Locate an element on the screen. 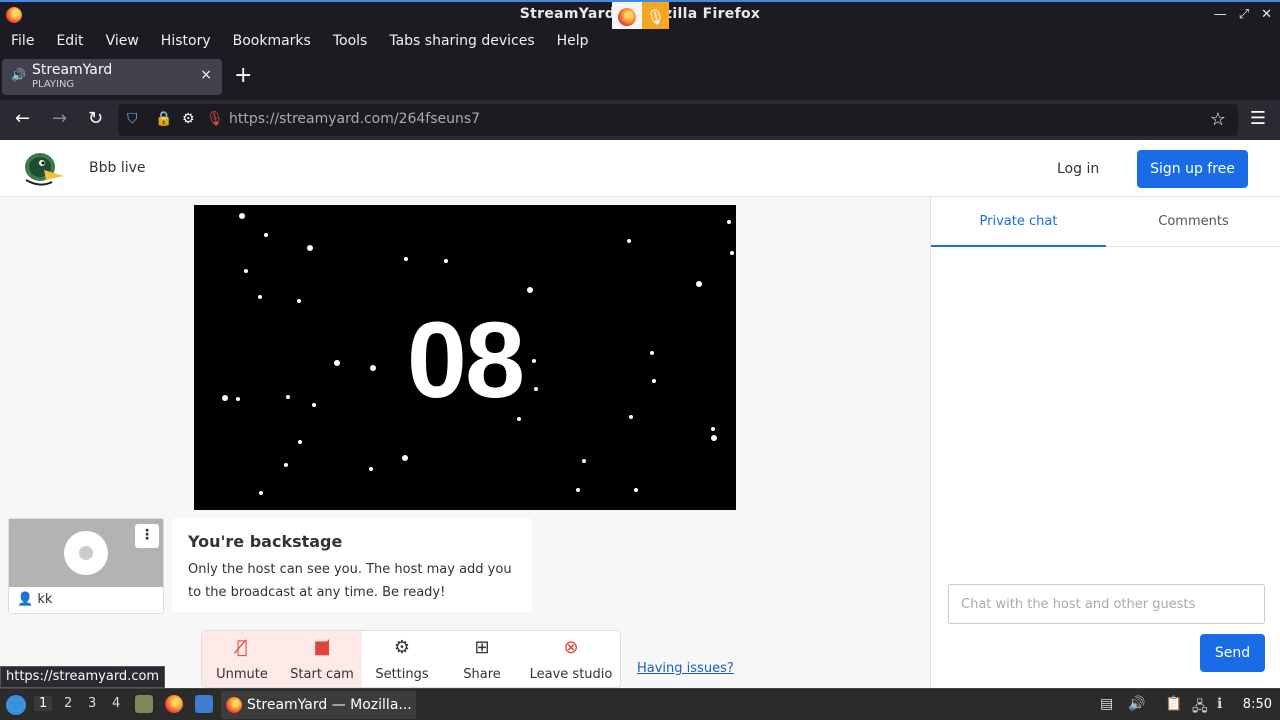 The height and width of the screenshot is (720, 1280). menu-help: Help is located at coordinates (573, 41).